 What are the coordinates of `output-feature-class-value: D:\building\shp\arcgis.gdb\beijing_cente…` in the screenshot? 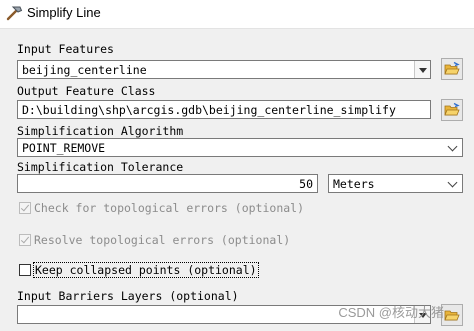 It's located at (209, 110).